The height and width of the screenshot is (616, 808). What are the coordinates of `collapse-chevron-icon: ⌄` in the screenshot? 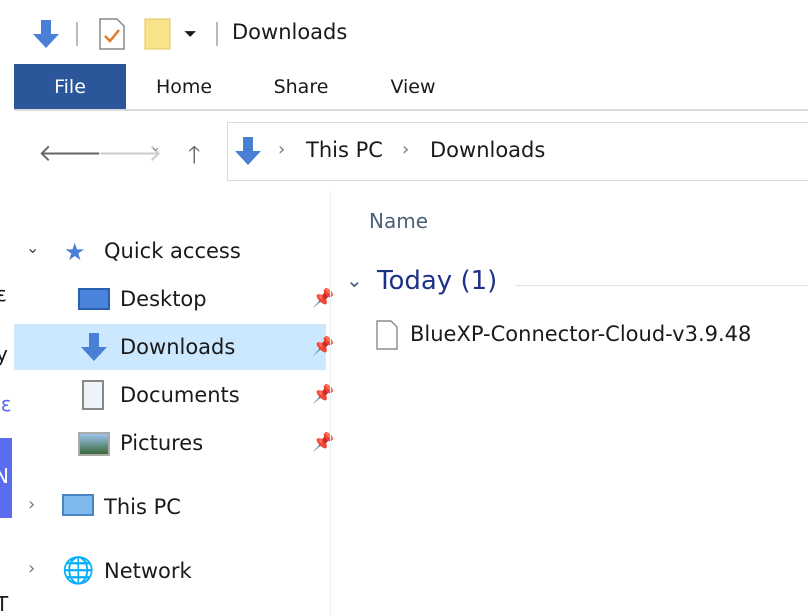 It's located at (32, 247).